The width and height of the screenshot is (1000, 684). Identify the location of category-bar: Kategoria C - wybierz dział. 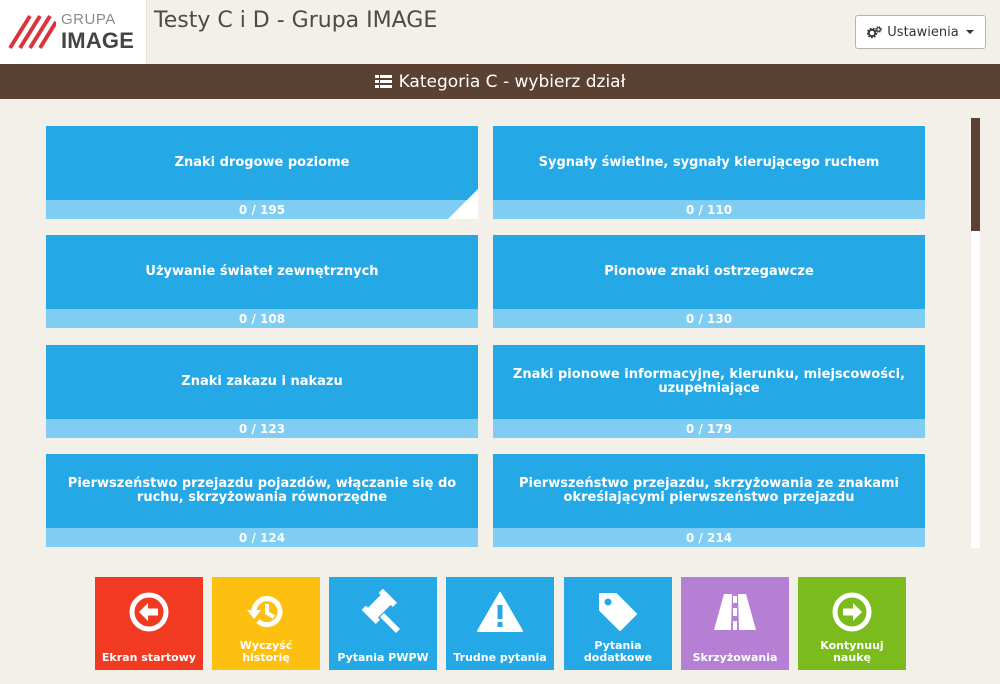
(500, 81).